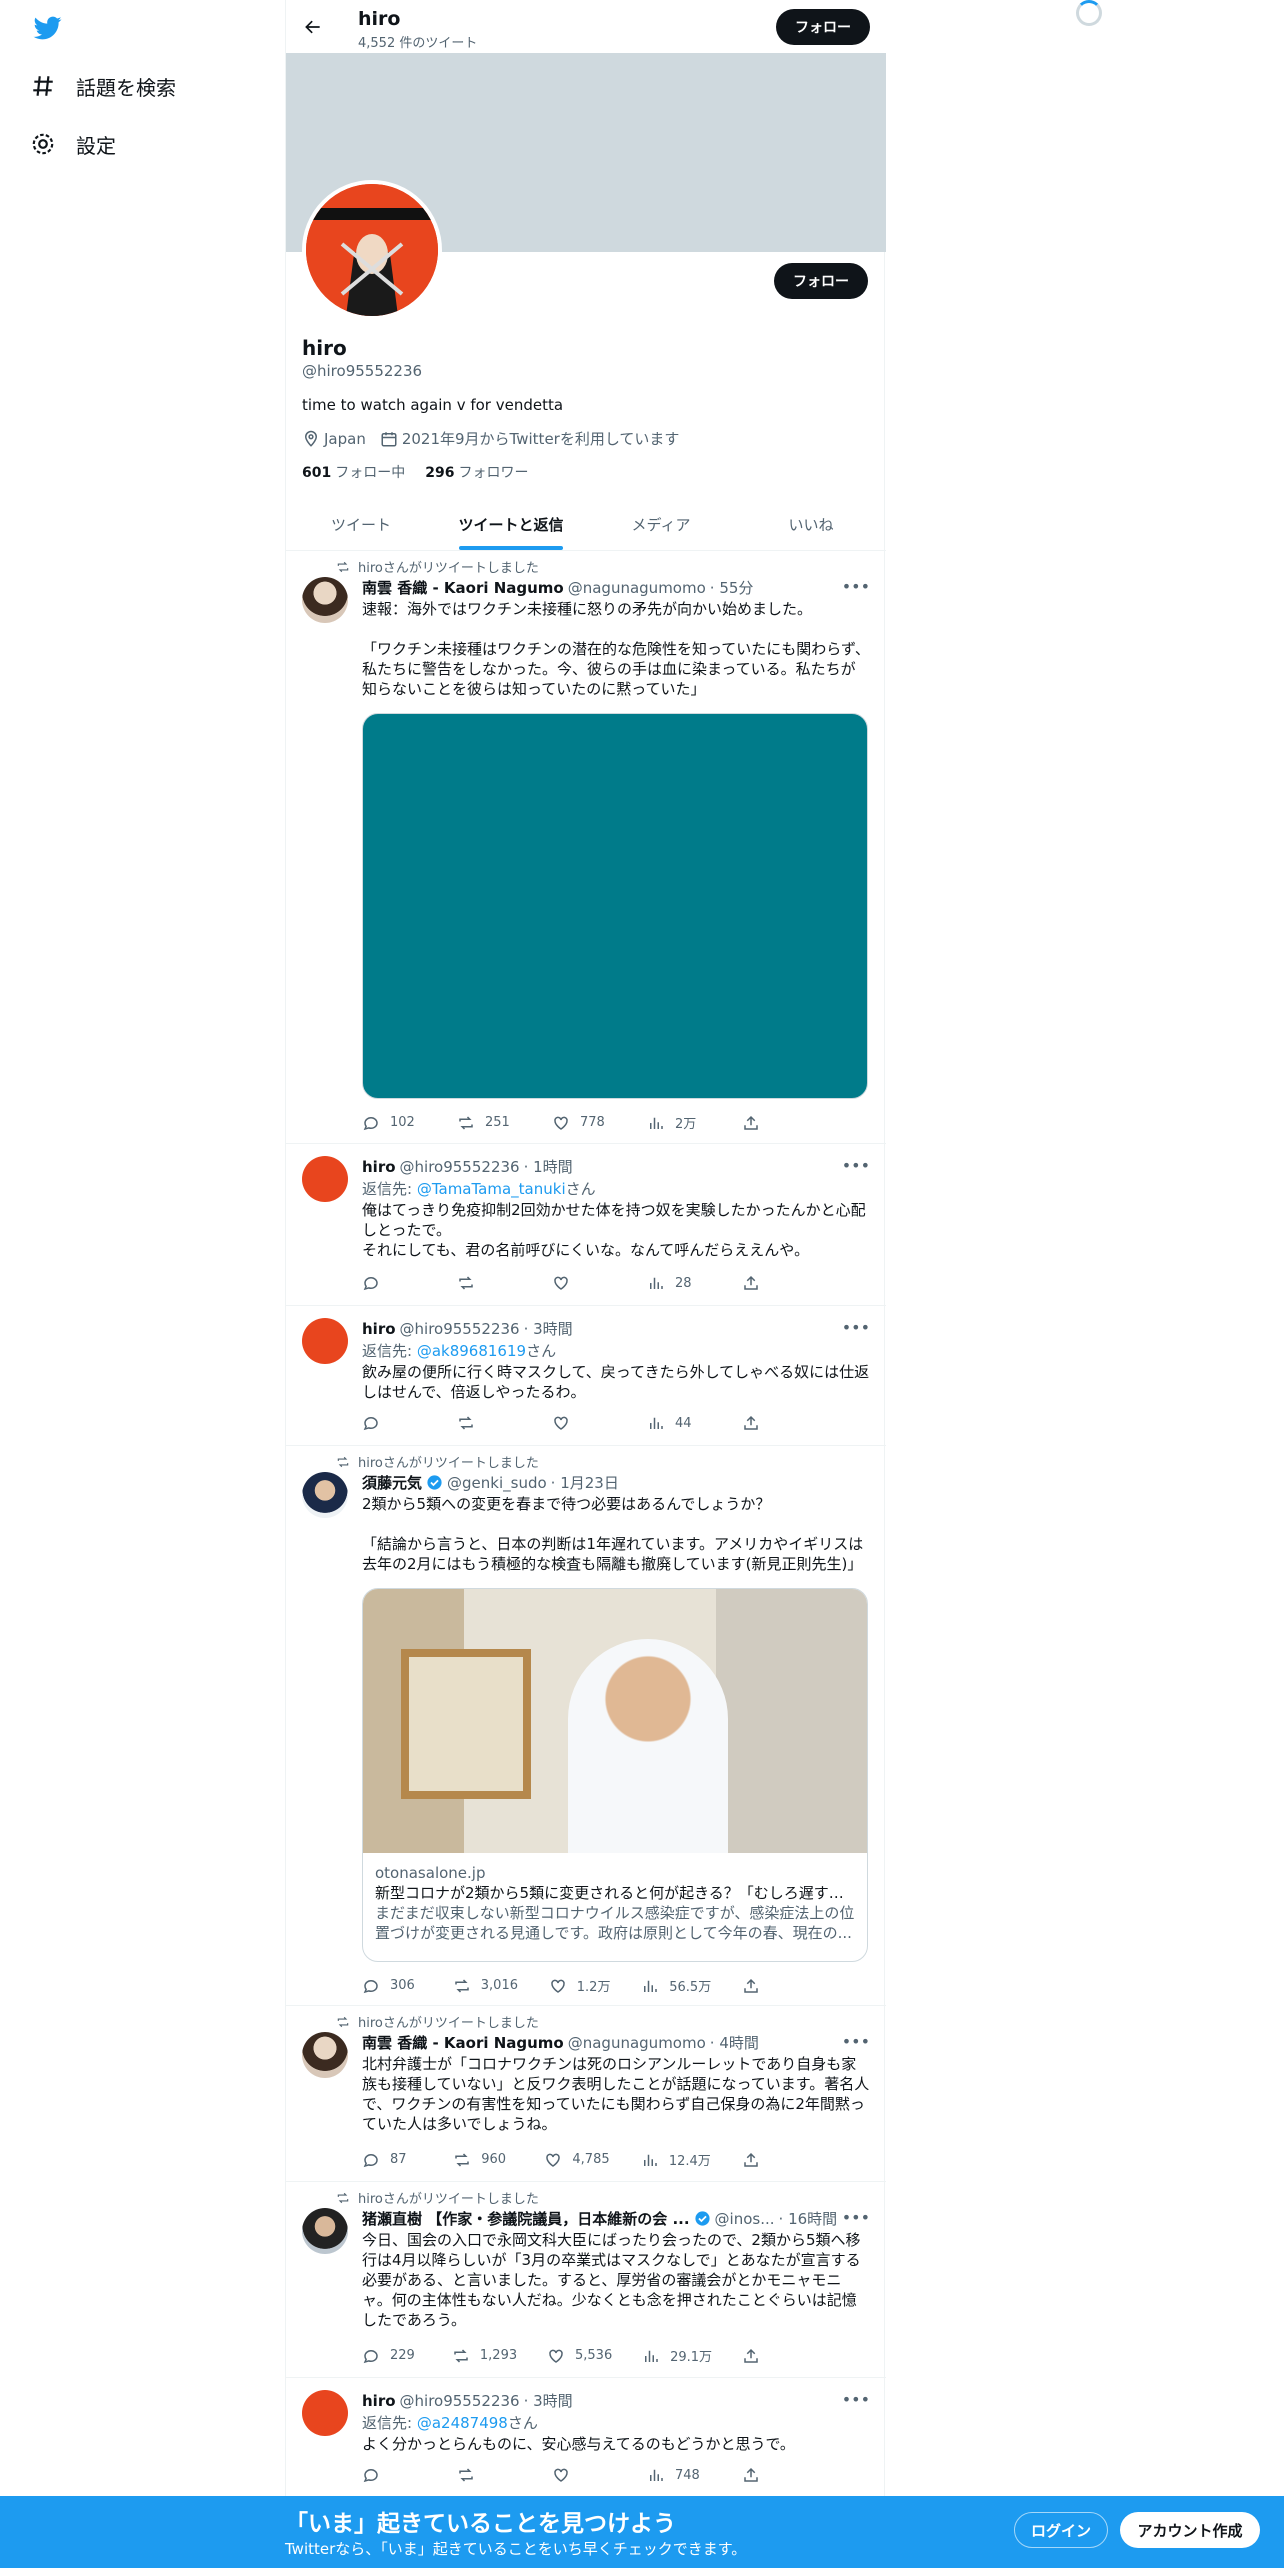 This screenshot has width=1284, height=2568. I want to click on reply-button: 306, so click(392, 1985).